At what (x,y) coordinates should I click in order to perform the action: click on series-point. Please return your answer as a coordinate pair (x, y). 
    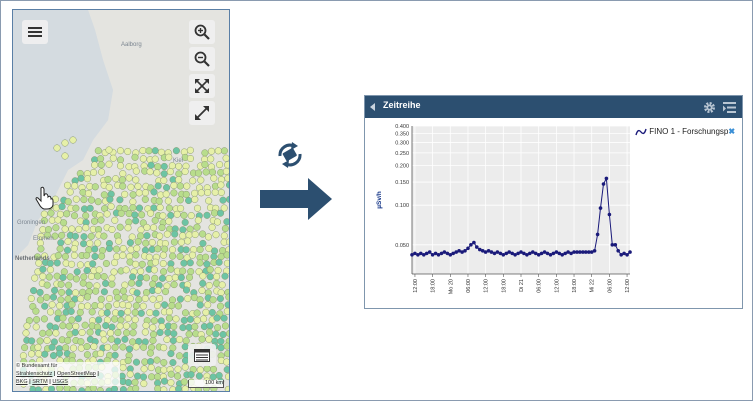
    Looking at the image, I should click on (609, 214).